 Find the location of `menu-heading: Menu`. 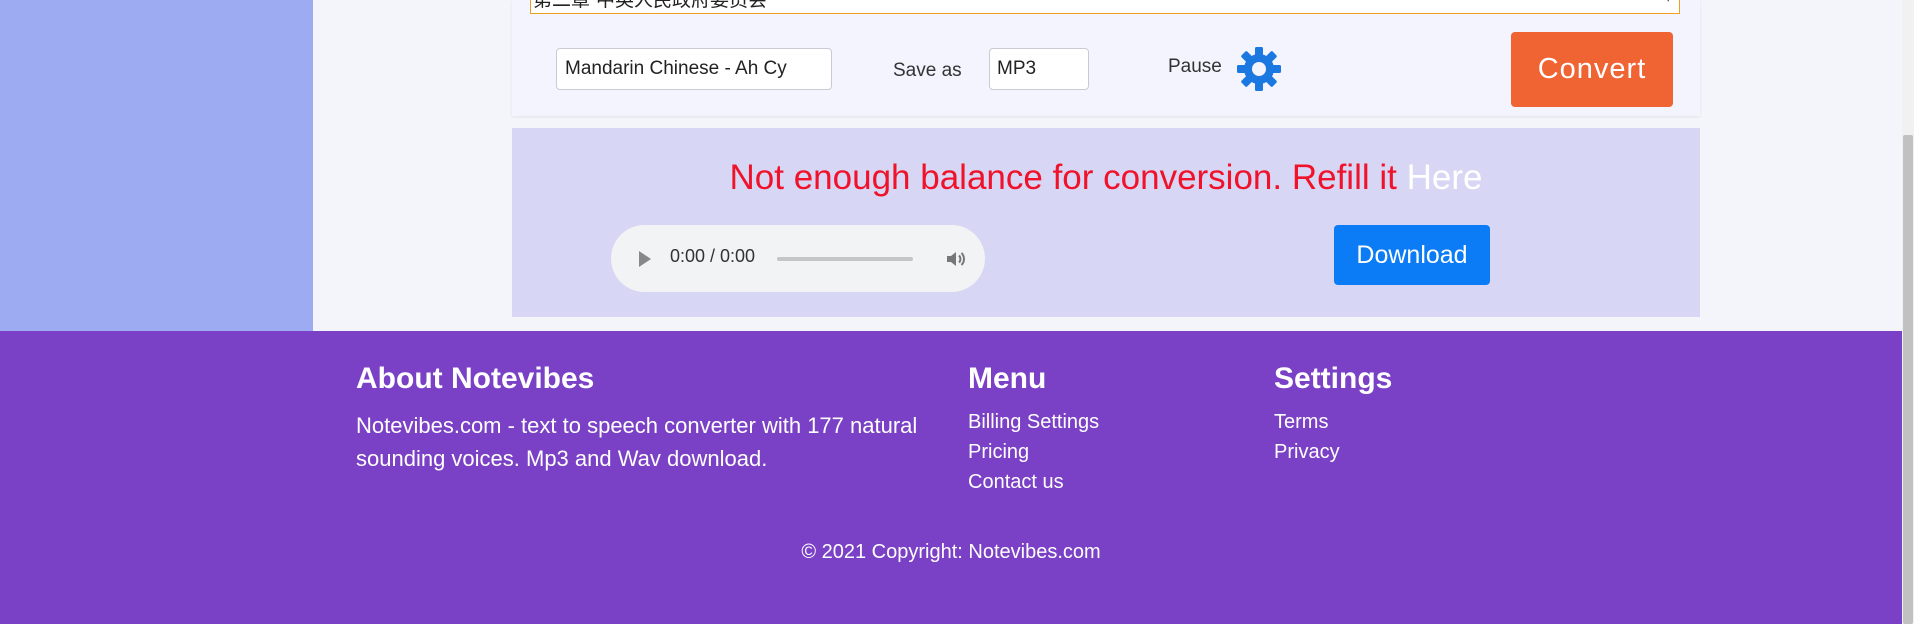

menu-heading: Menu is located at coordinates (1007, 378).